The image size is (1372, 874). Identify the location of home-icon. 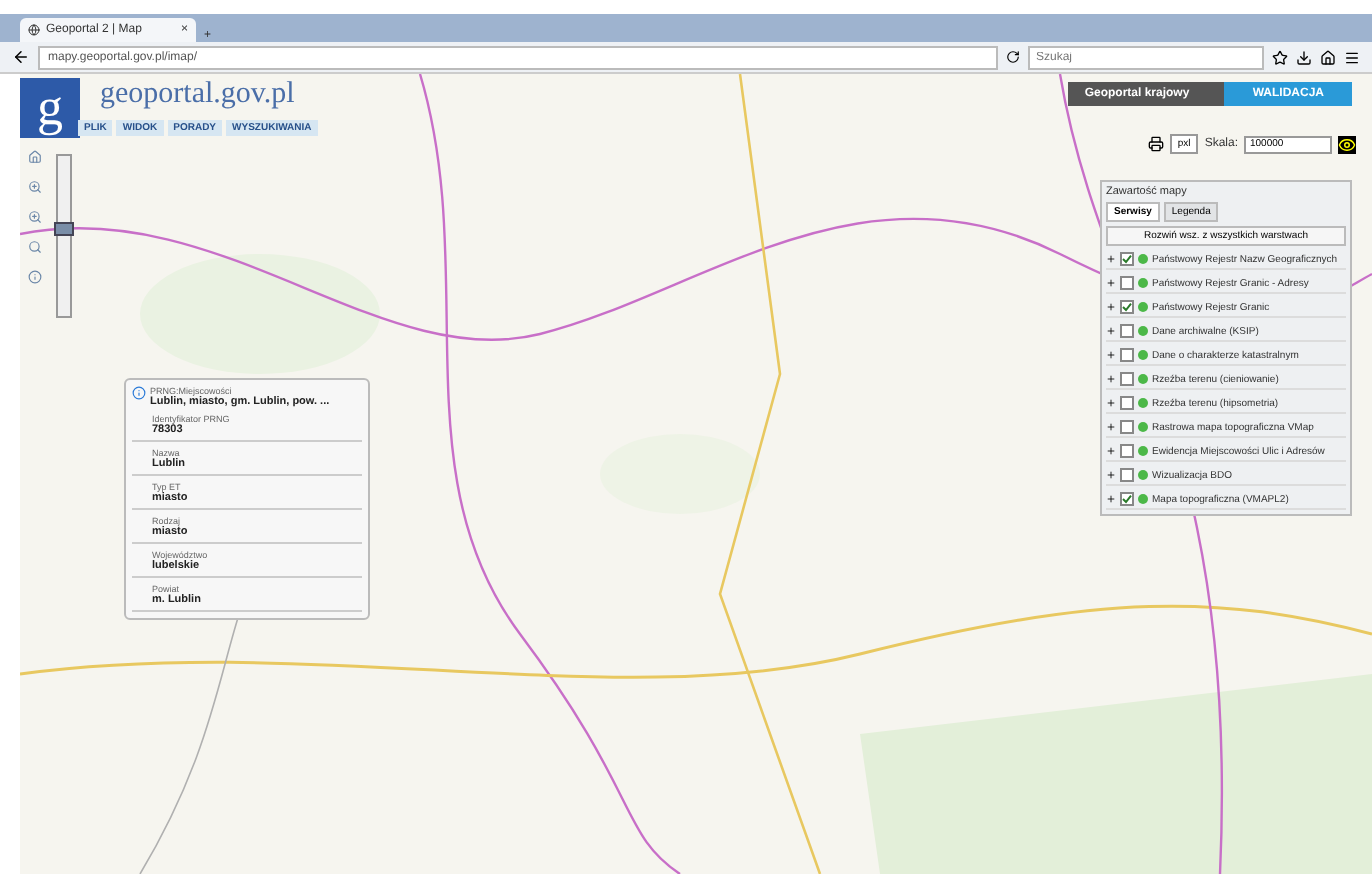
(1328, 57).